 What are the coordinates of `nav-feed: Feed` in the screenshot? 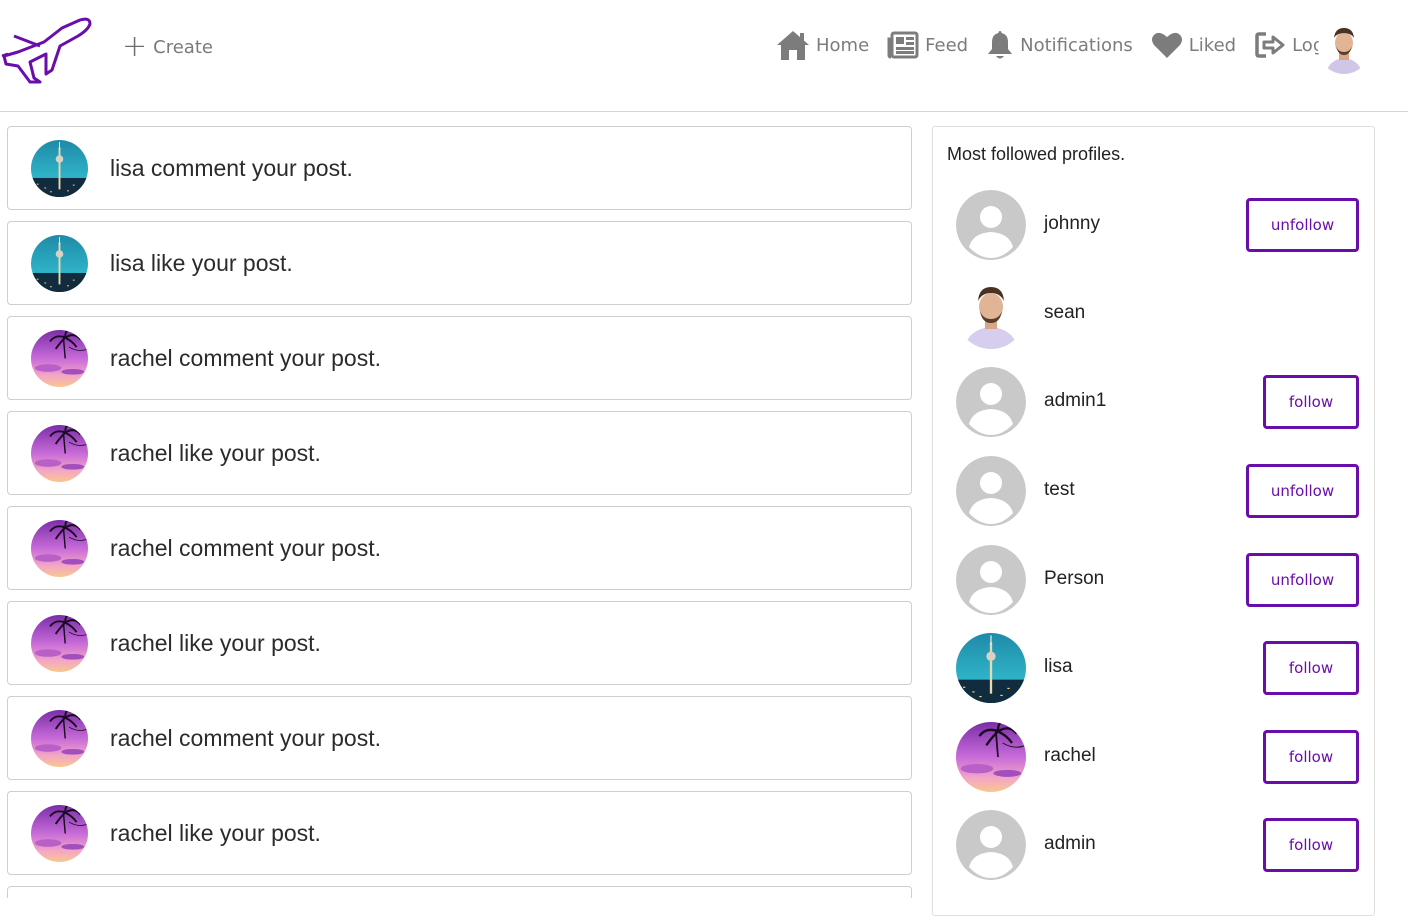 It's located at (927, 45).